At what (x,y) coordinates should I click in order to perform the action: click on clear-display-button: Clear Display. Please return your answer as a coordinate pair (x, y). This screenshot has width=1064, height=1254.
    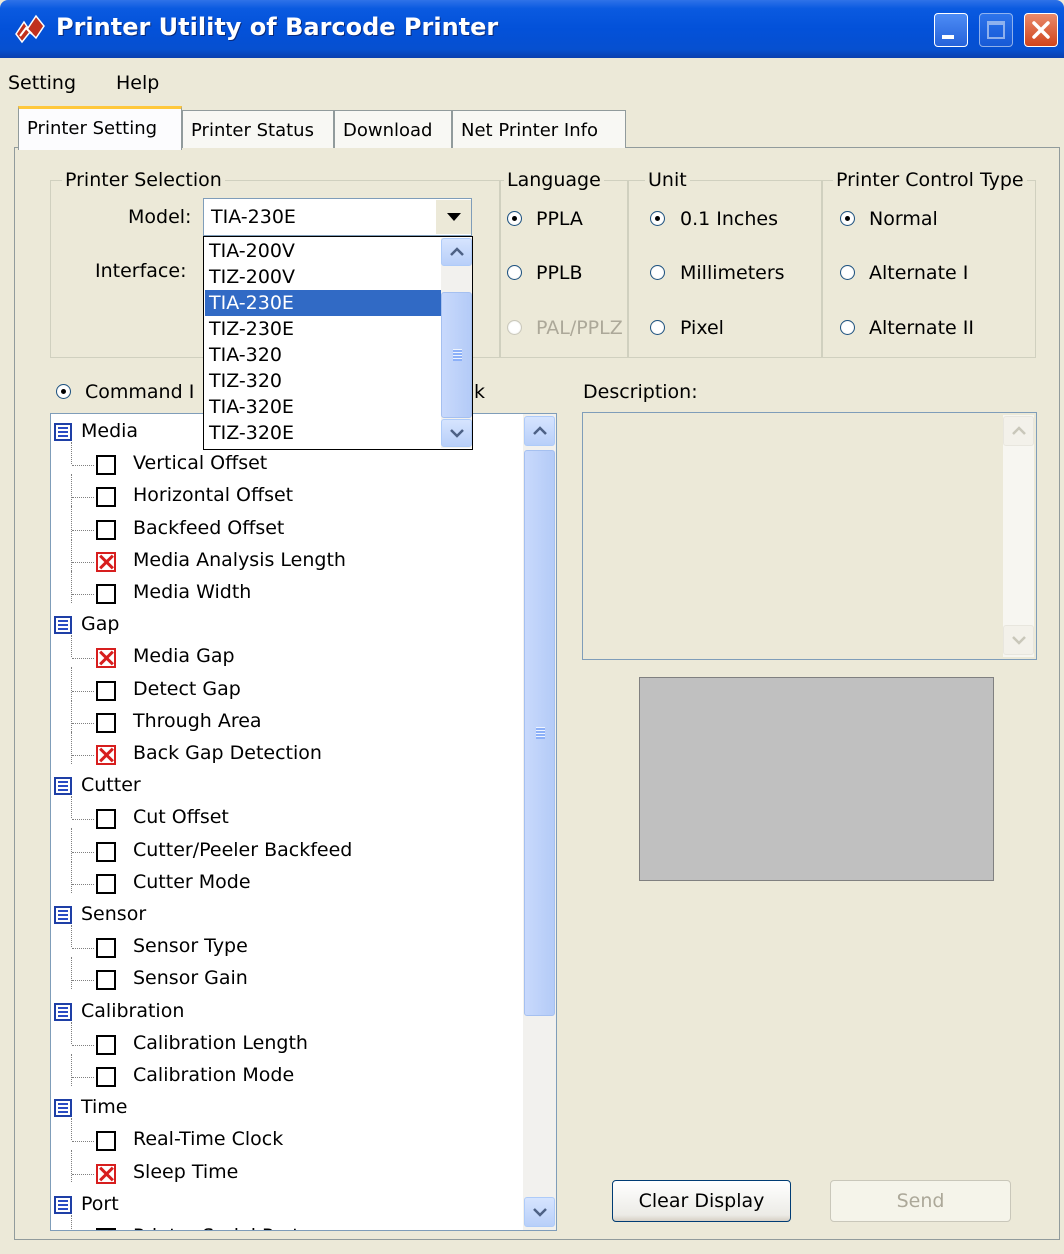
    Looking at the image, I should click on (701, 1201).